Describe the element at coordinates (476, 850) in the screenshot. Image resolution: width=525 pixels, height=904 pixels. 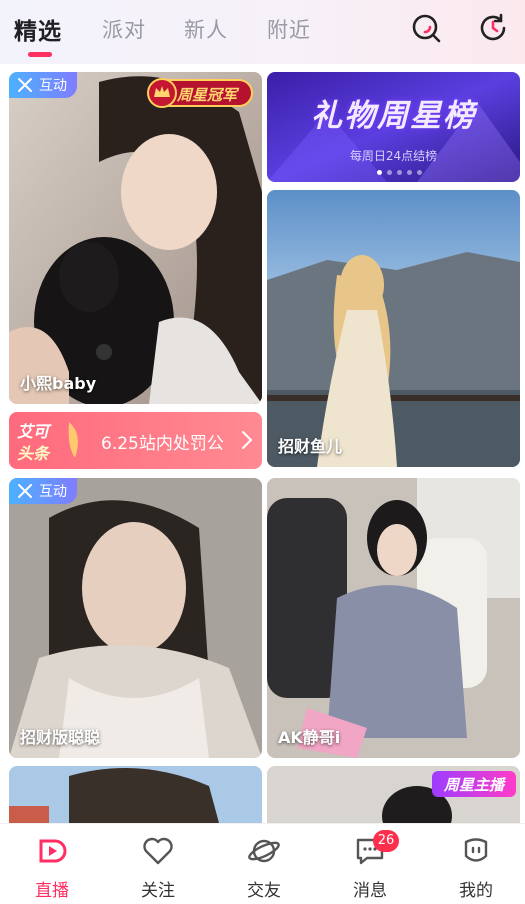
I see `profile-icon` at that location.